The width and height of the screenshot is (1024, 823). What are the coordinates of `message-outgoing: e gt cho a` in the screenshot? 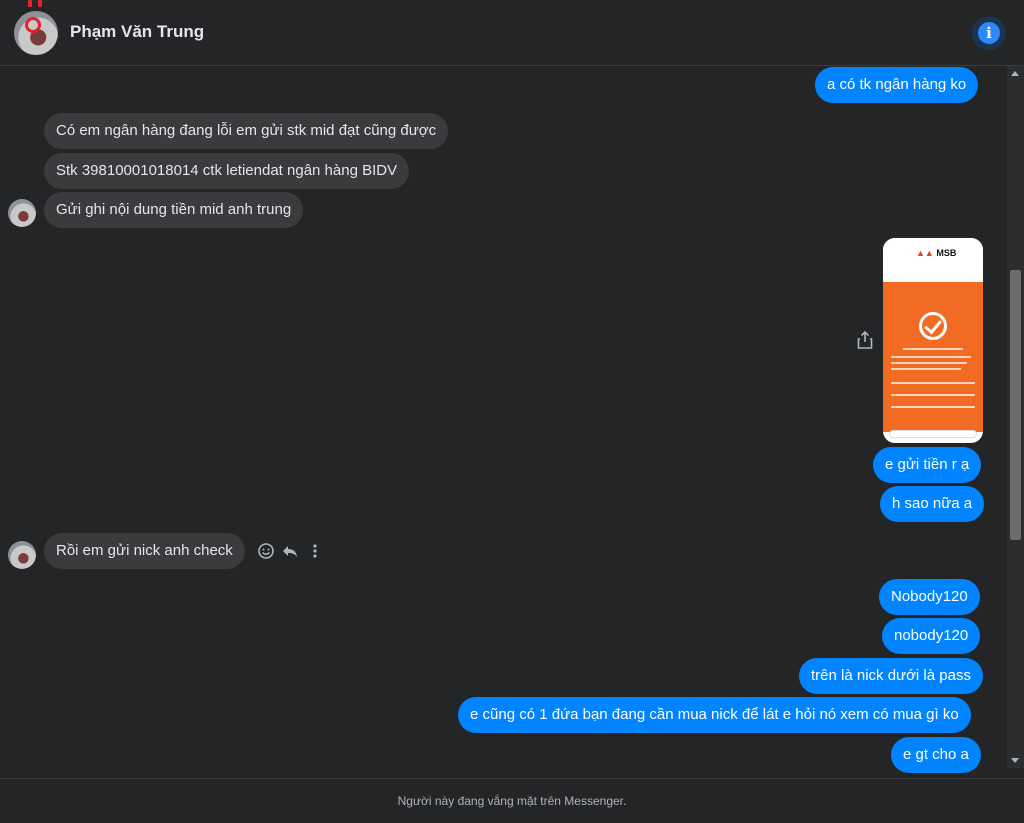 It's located at (936, 755).